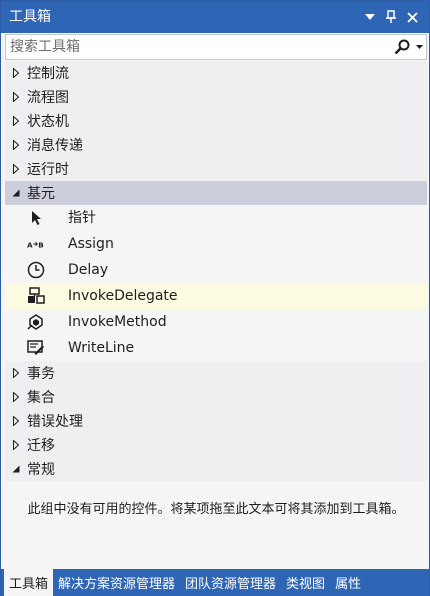 The height and width of the screenshot is (596, 430). I want to click on category-migration: 迁移, so click(216, 445).